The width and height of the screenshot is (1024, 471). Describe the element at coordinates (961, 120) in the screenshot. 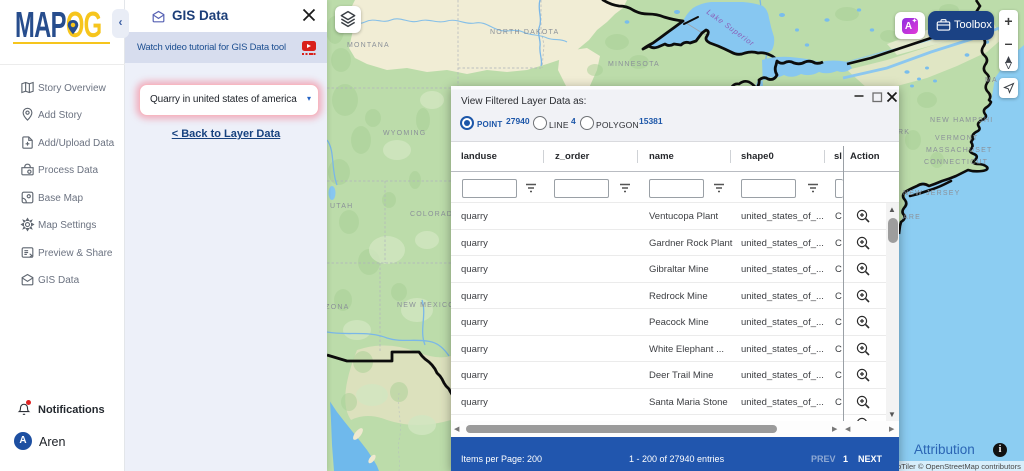

I see `svg-text: NEW HAMPSHI` at that location.